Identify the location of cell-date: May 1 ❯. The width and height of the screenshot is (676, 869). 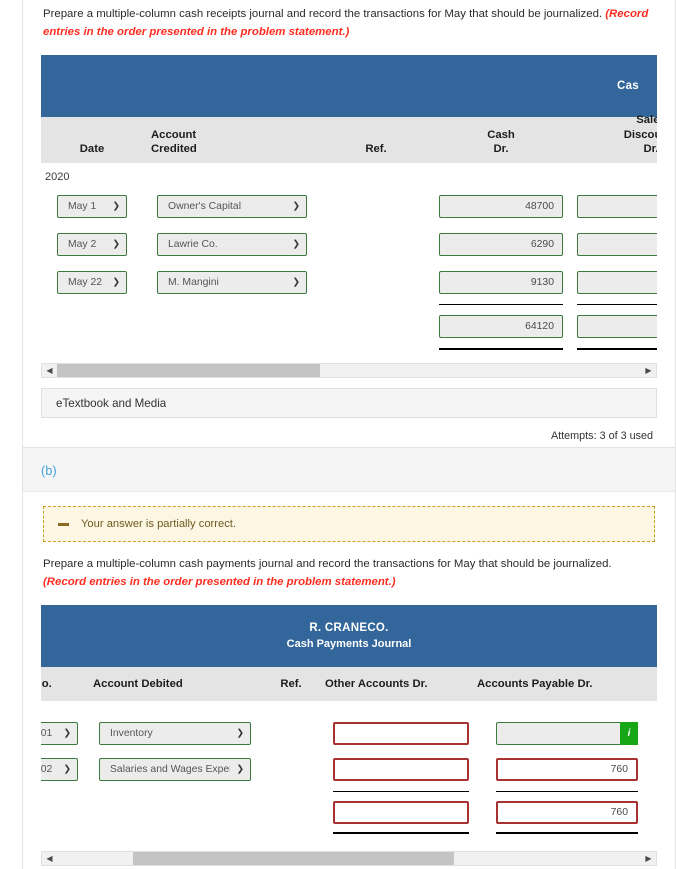
(92, 206).